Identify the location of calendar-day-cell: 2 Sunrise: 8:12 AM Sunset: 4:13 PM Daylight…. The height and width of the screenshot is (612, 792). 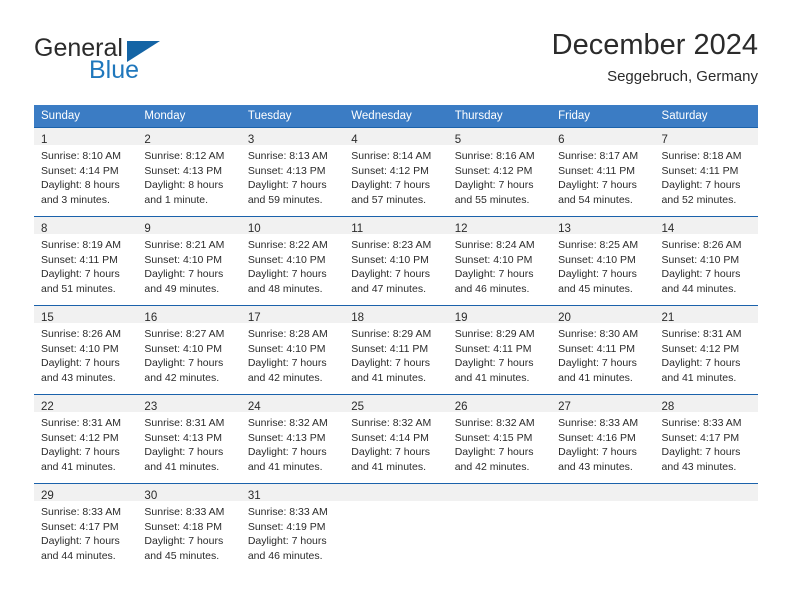
(189, 172).